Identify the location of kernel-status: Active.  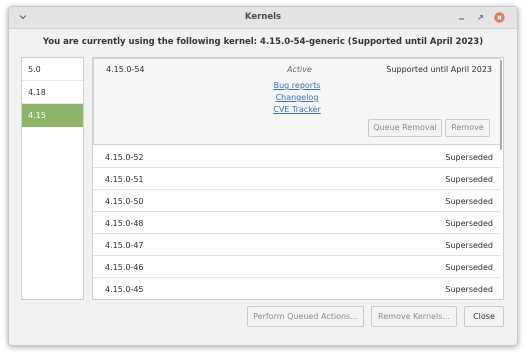
(299, 69).